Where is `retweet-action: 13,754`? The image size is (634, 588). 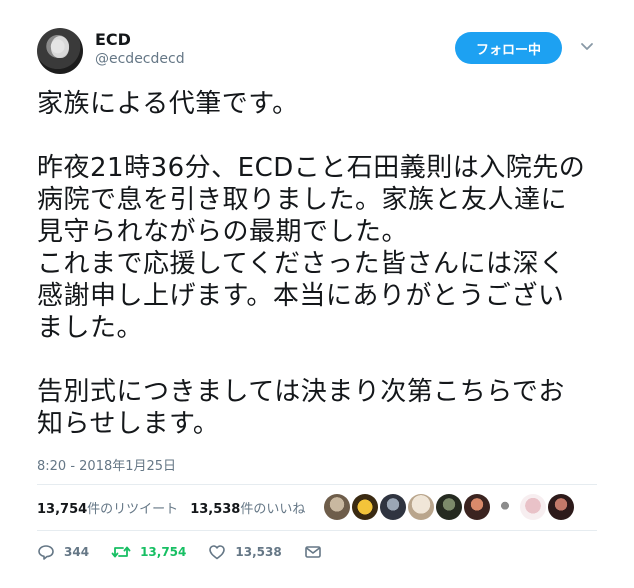
retweet-action: 13,754 is located at coordinates (148, 552).